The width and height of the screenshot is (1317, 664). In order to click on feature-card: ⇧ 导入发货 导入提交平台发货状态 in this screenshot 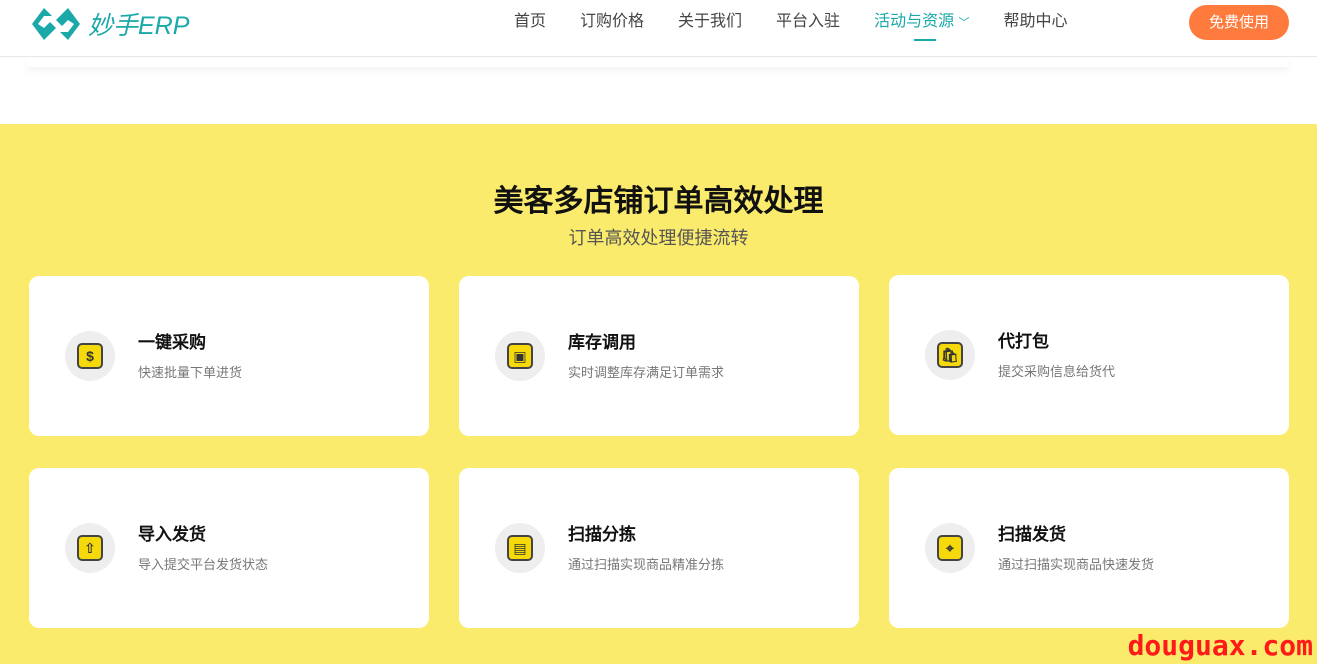, I will do `click(229, 548)`.